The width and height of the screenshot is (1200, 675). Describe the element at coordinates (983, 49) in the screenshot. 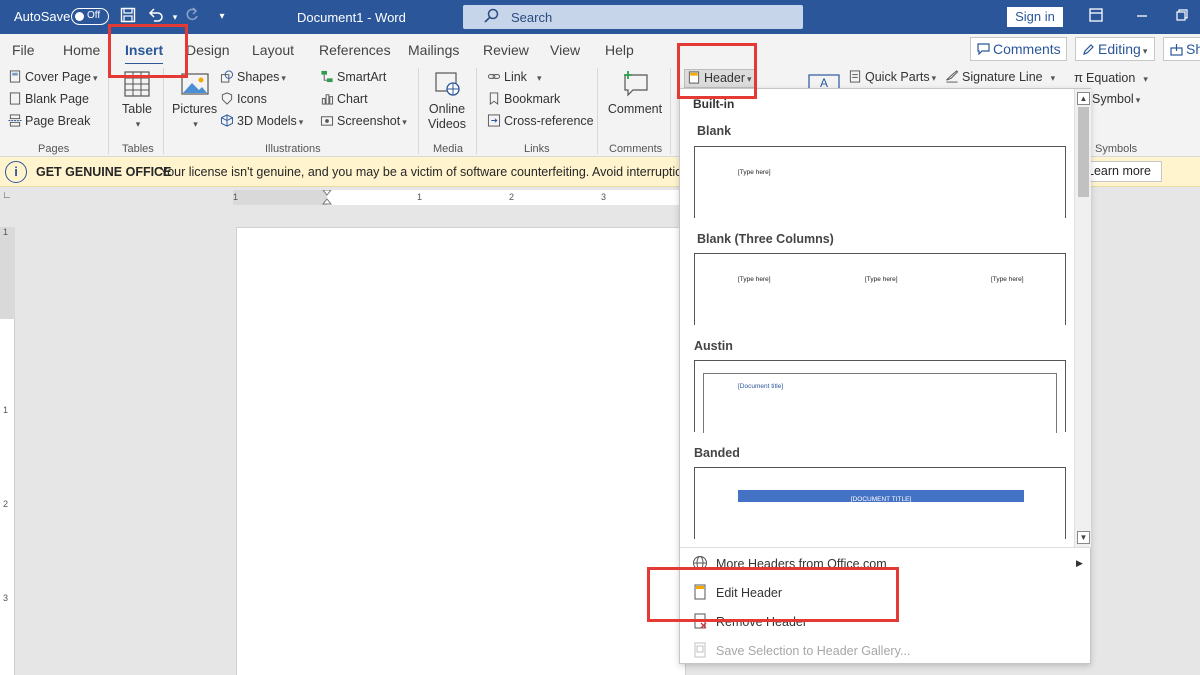

I see `comment-icon` at that location.